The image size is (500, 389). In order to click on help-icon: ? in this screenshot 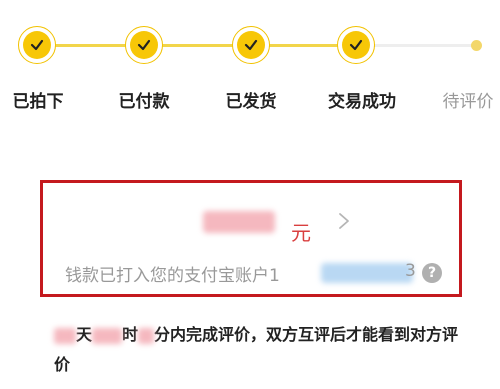, I will do `click(432, 273)`.